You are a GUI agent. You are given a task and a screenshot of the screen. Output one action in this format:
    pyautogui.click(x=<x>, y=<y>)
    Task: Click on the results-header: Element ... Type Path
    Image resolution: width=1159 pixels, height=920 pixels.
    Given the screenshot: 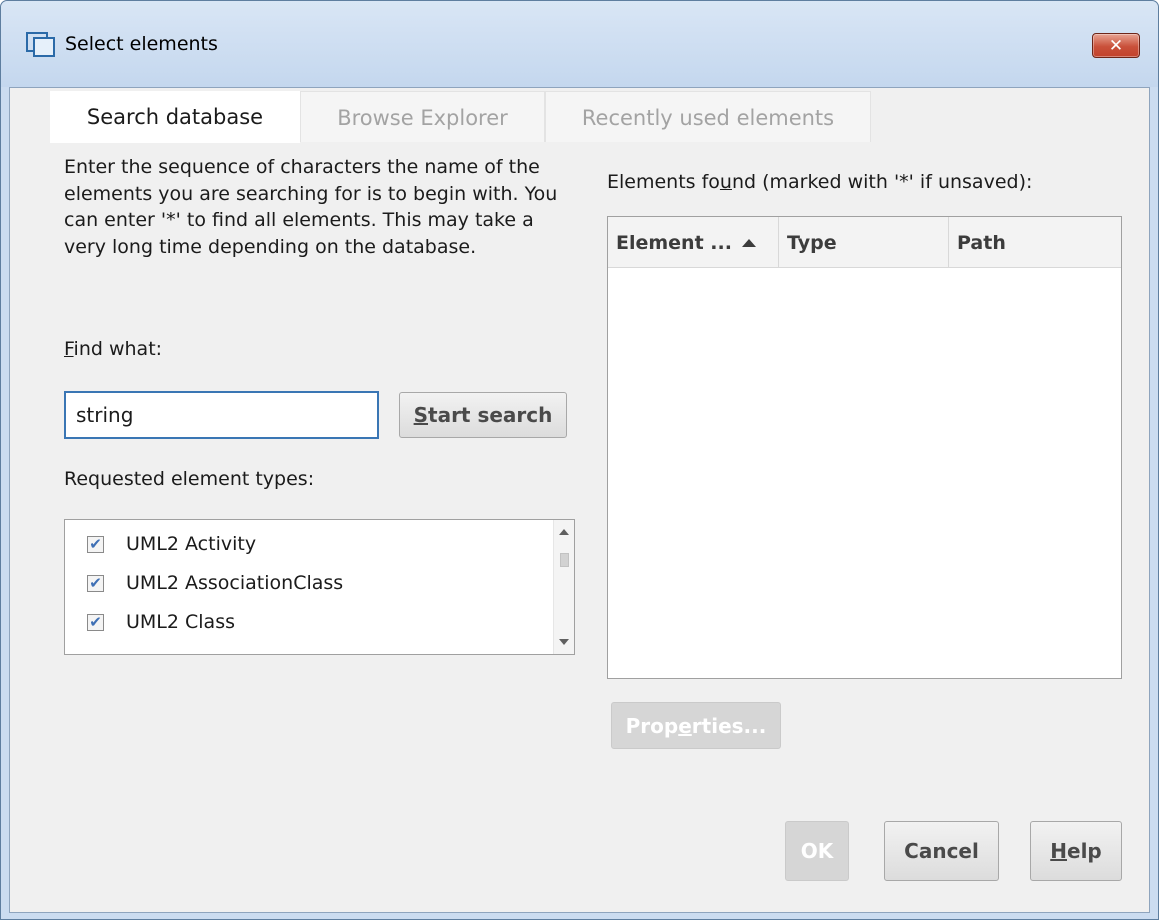 What is the action you would take?
    pyautogui.click(x=864, y=242)
    